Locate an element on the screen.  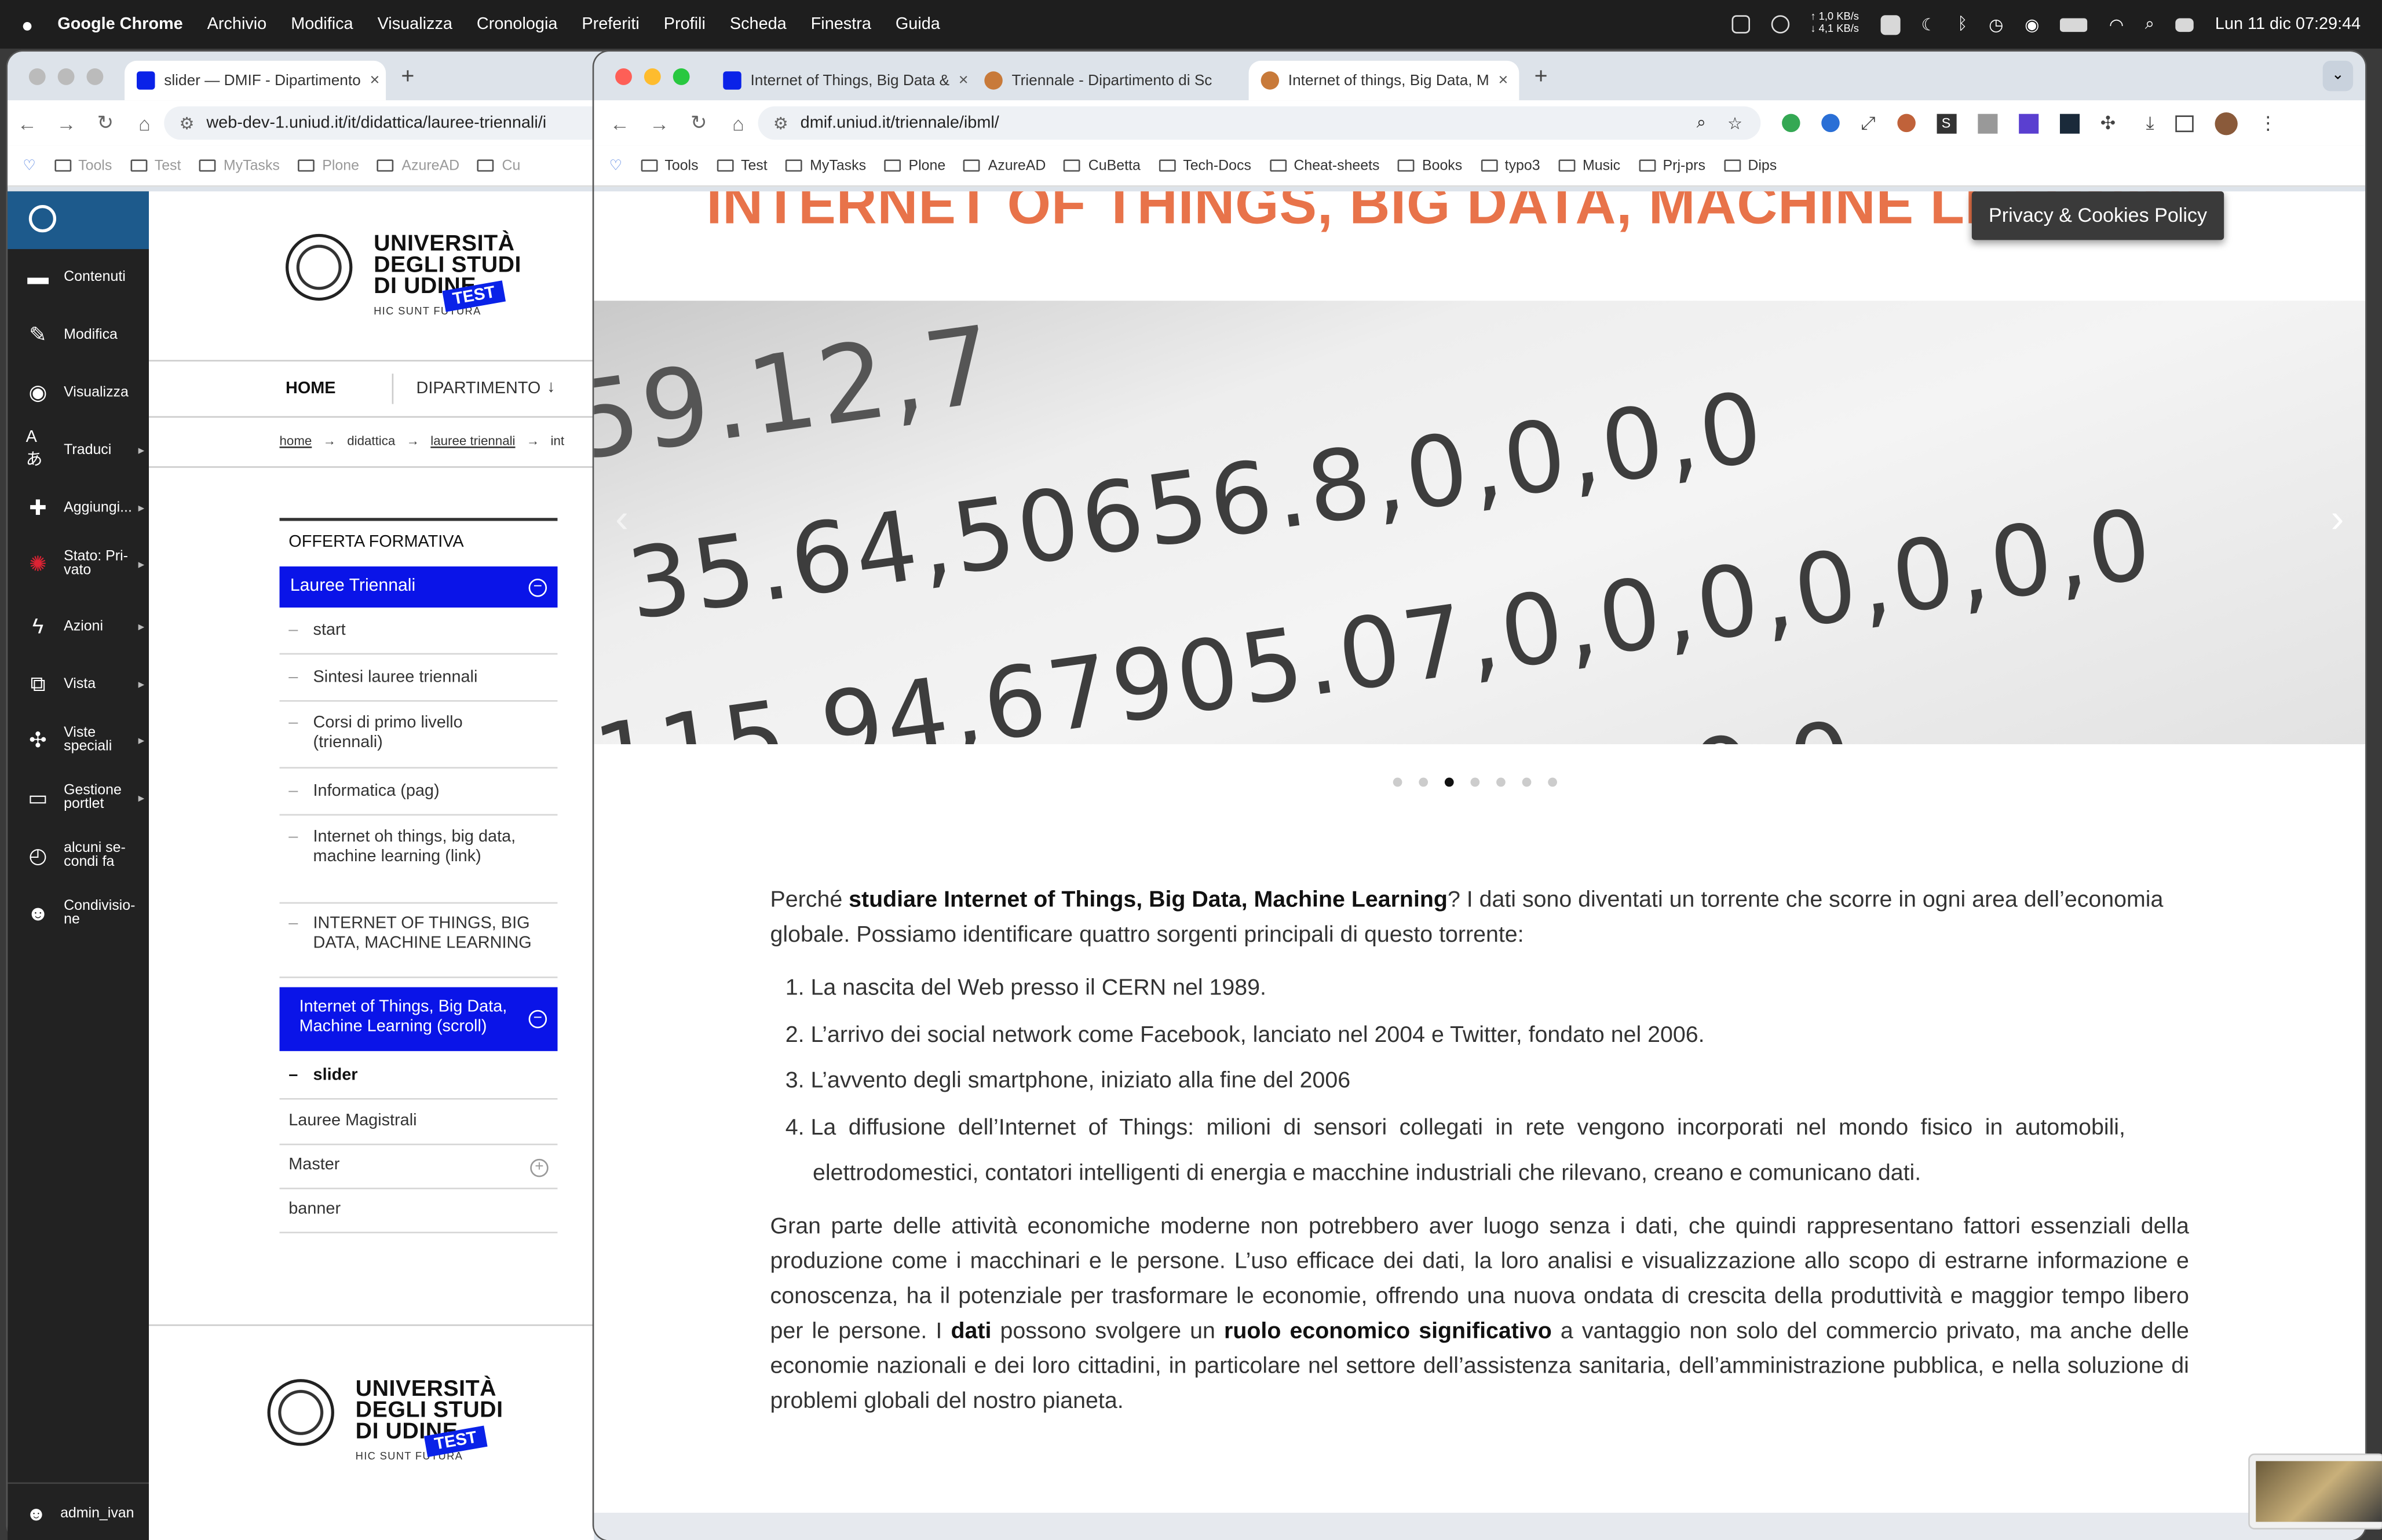
breadcrumb-home: home is located at coordinates (296, 440).